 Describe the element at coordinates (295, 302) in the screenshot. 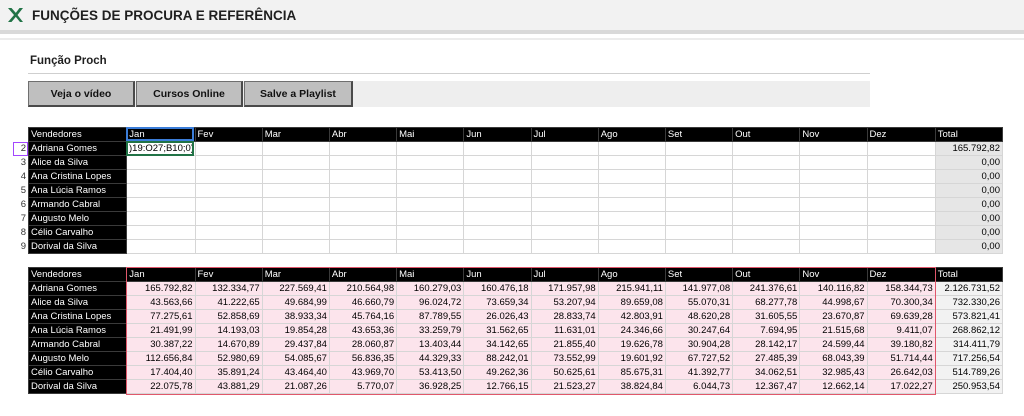

I see `month-value-cell: 49.684,99` at that location.